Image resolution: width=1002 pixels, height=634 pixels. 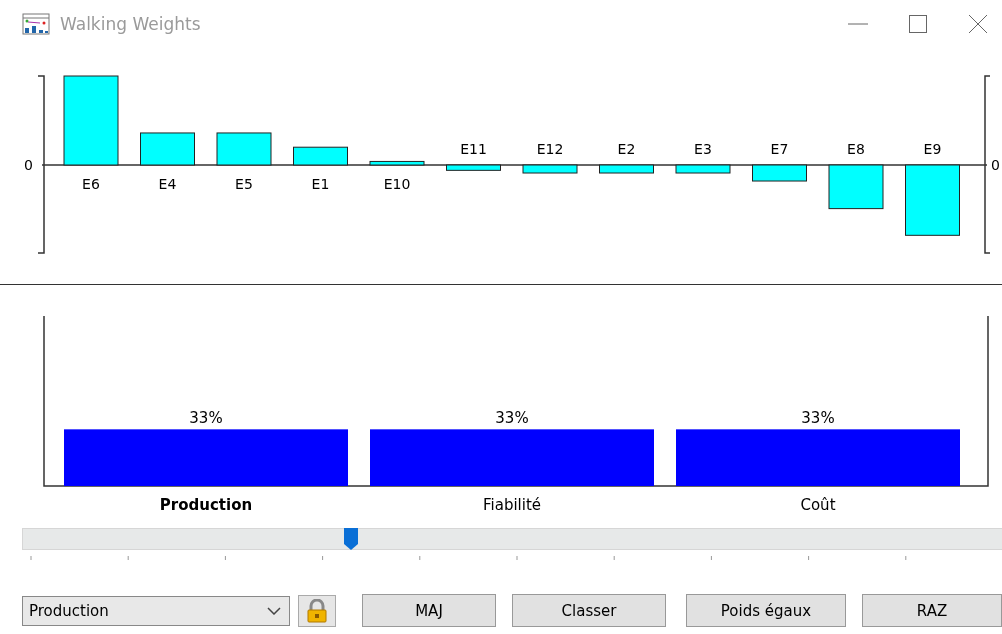 What do you see at coordinates (818, 505) in the screenshot?
I see `criterion-label: Coût` at bounding box center [818, 505].